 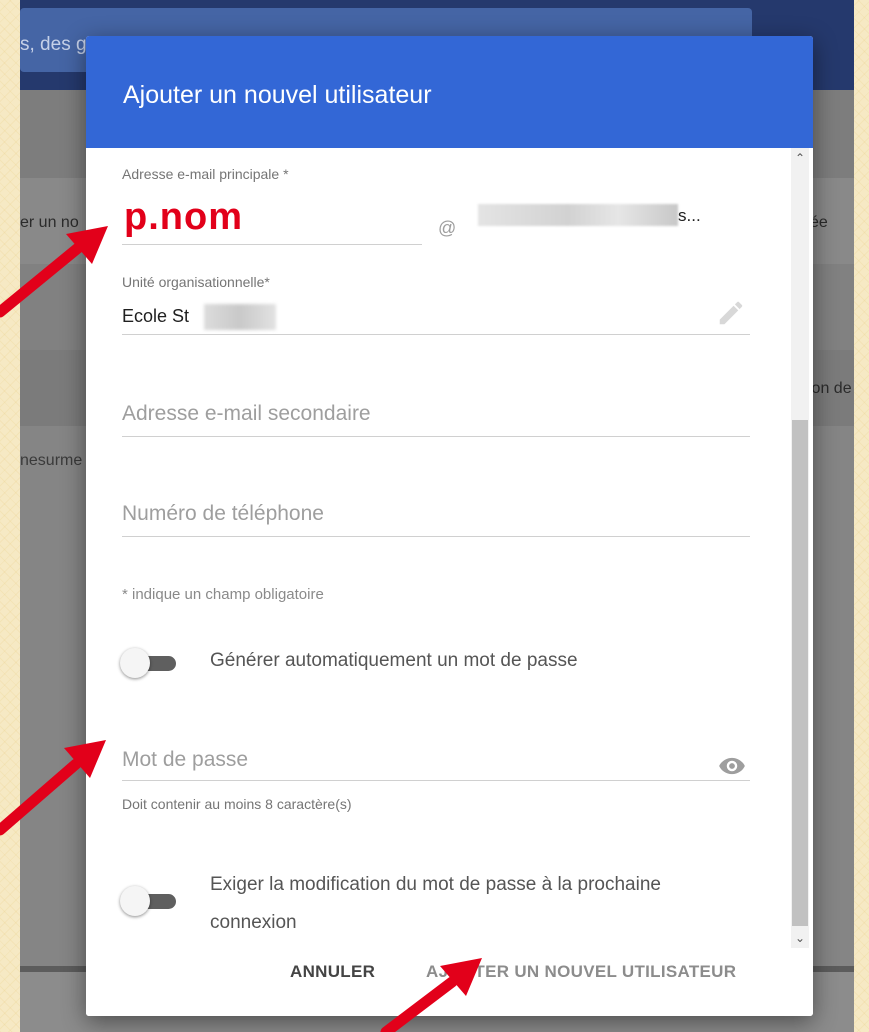 I want to click on password-hint: Doit contenir au moins 8 caractère(s), so click(x=237, y=804).